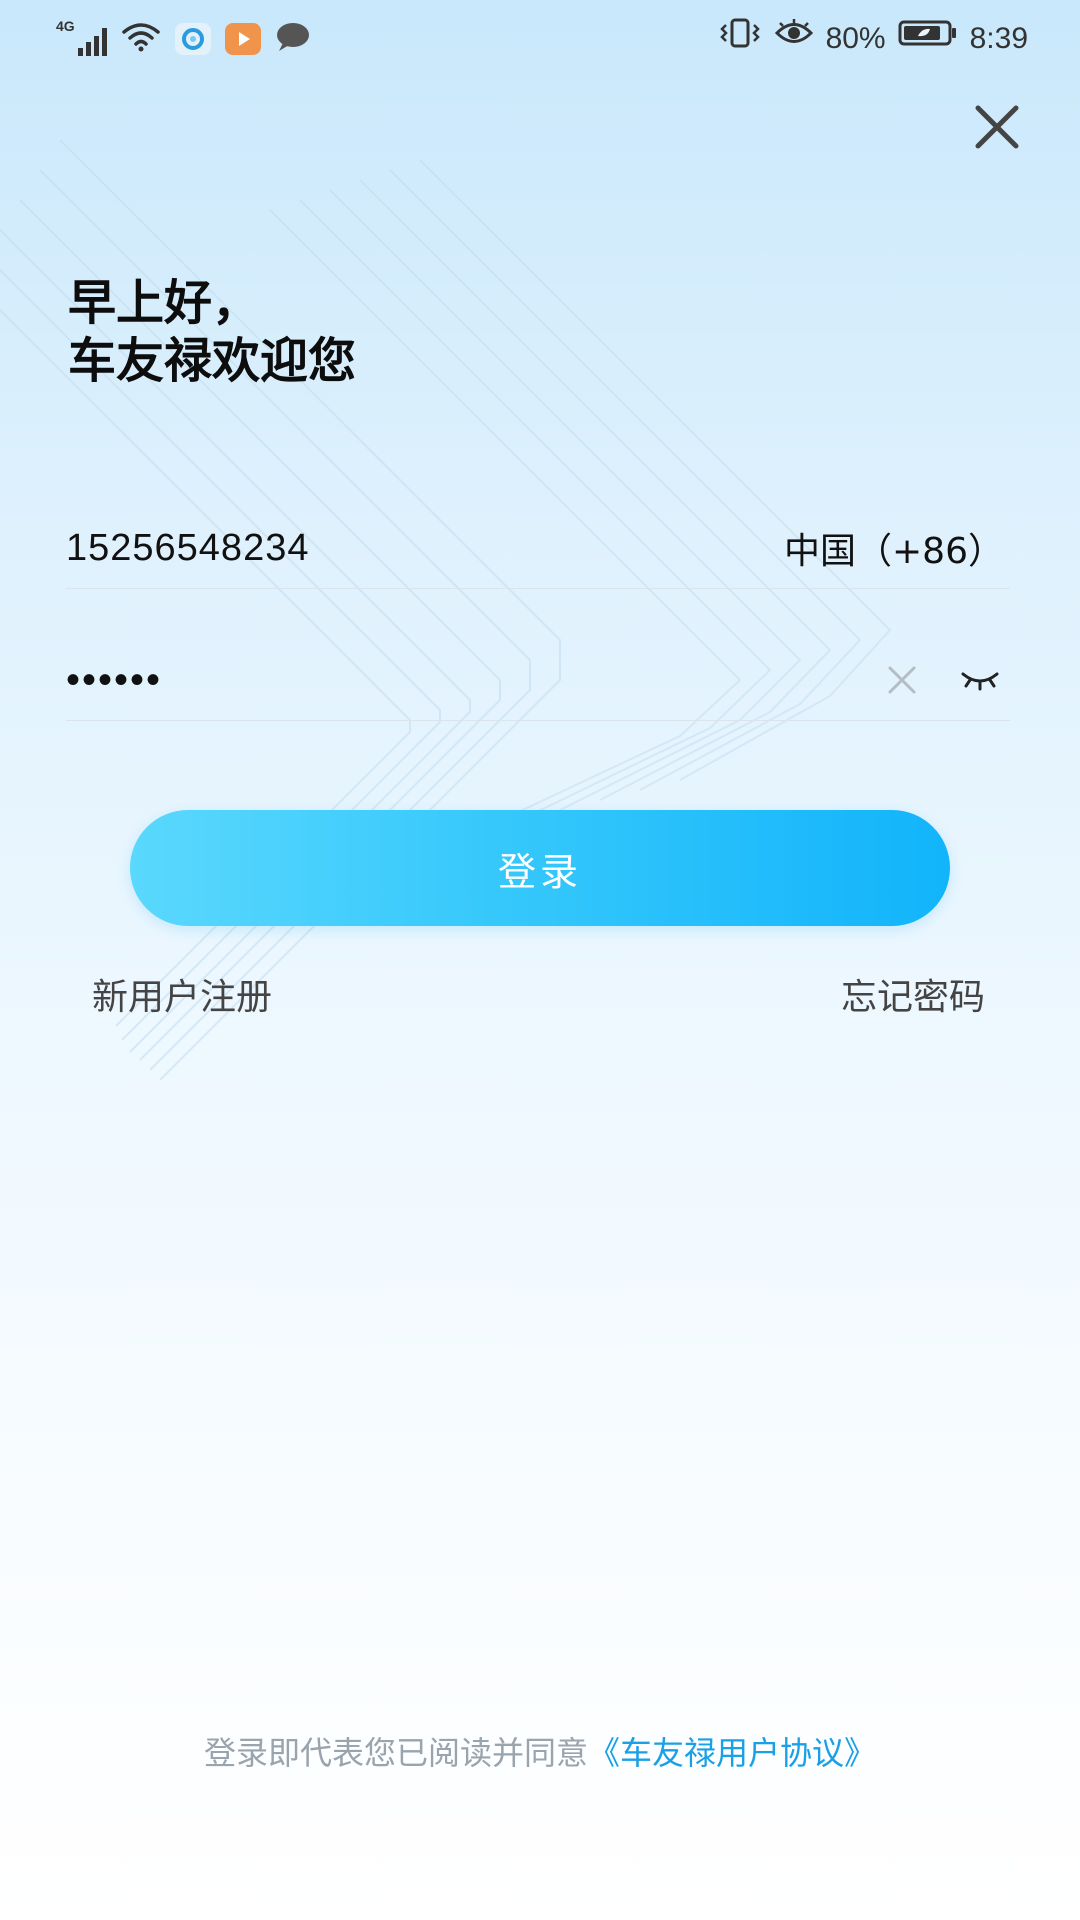  What do you see at coordinates (81, 37) in the screenshot?
I see `signal-icon: 4G` at bounding box center [81, 37].